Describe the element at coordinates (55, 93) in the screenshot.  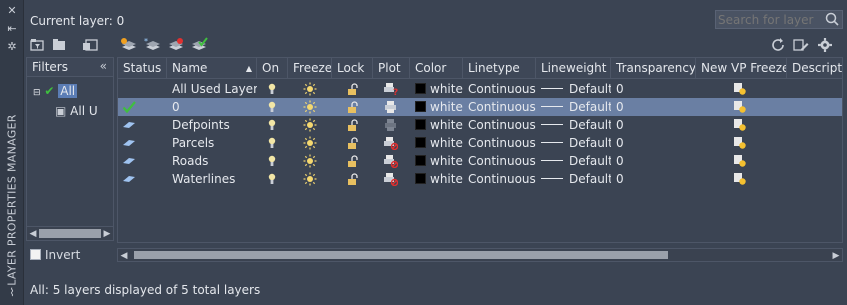
I see `filter-tree-all: ⊟ ✔ All` at that location.